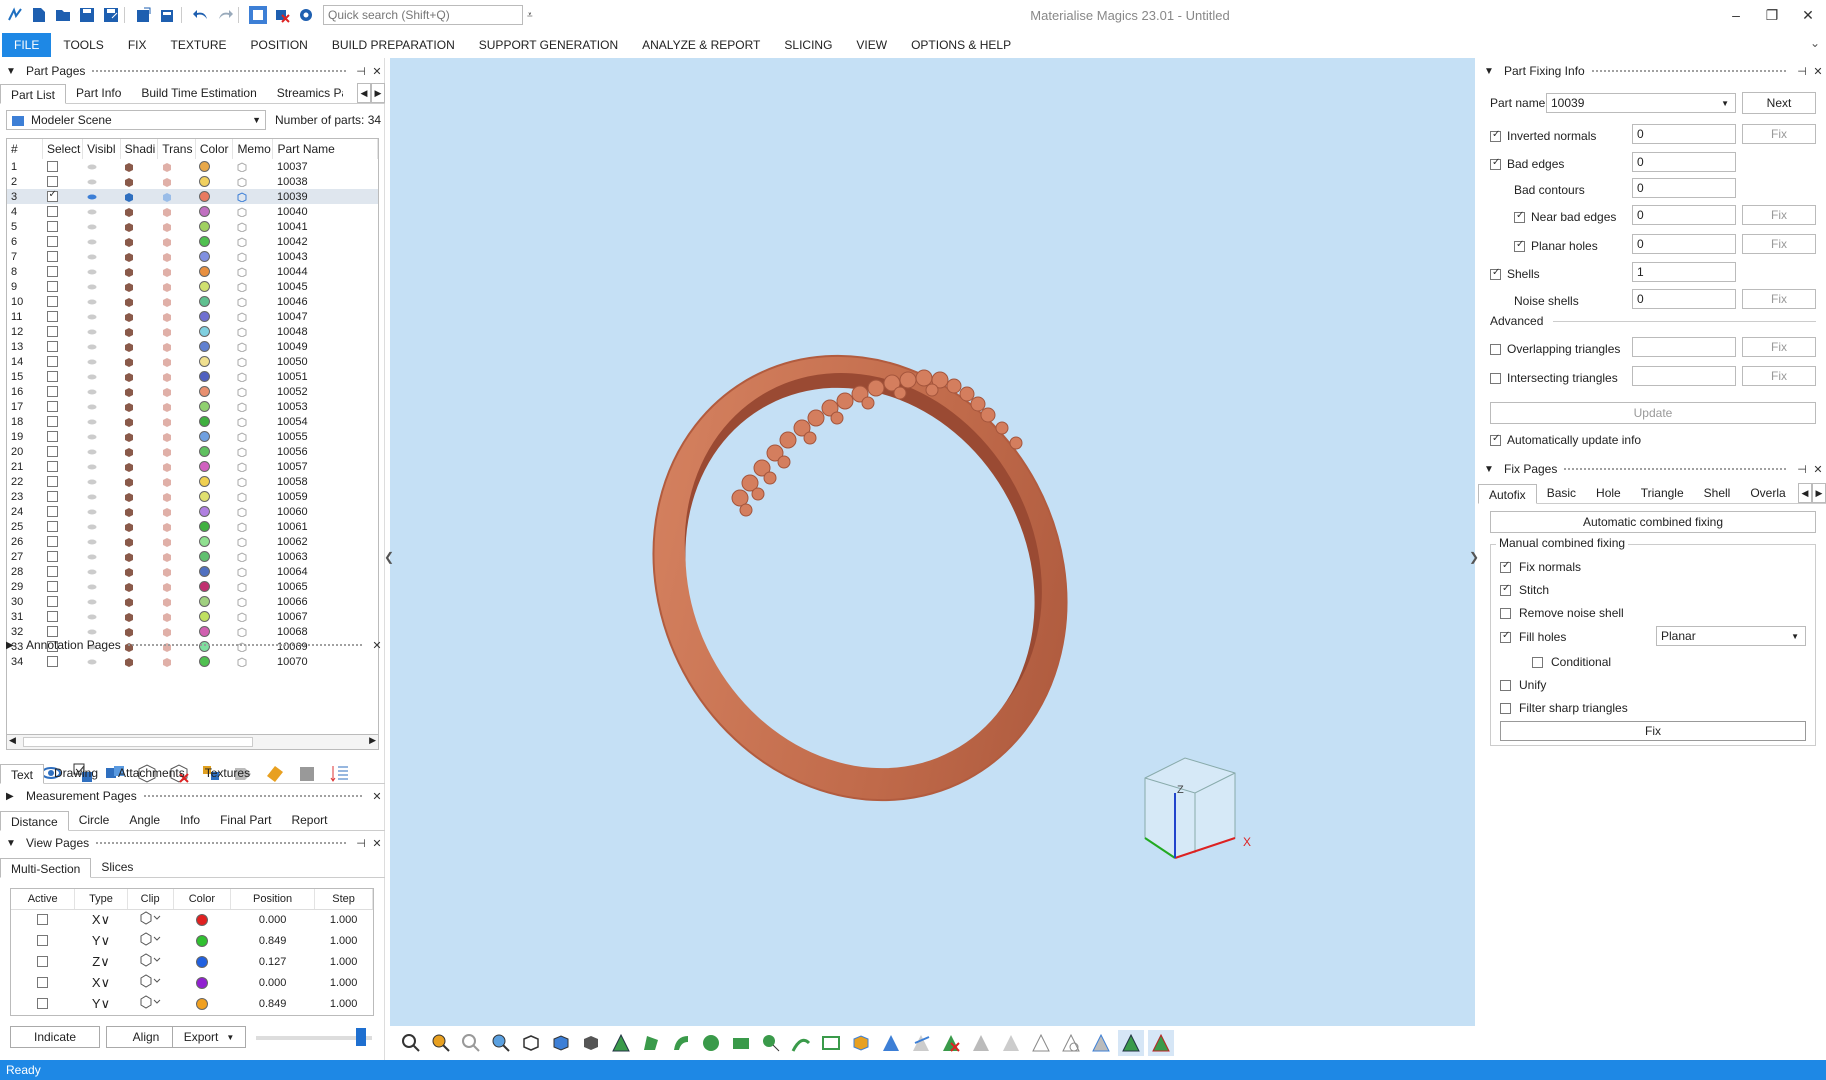  What do you see at coordinates (1717, 493) in the screenshot?
I see `tab-fix-shell: Shell` at bounding box center [1717, 493].